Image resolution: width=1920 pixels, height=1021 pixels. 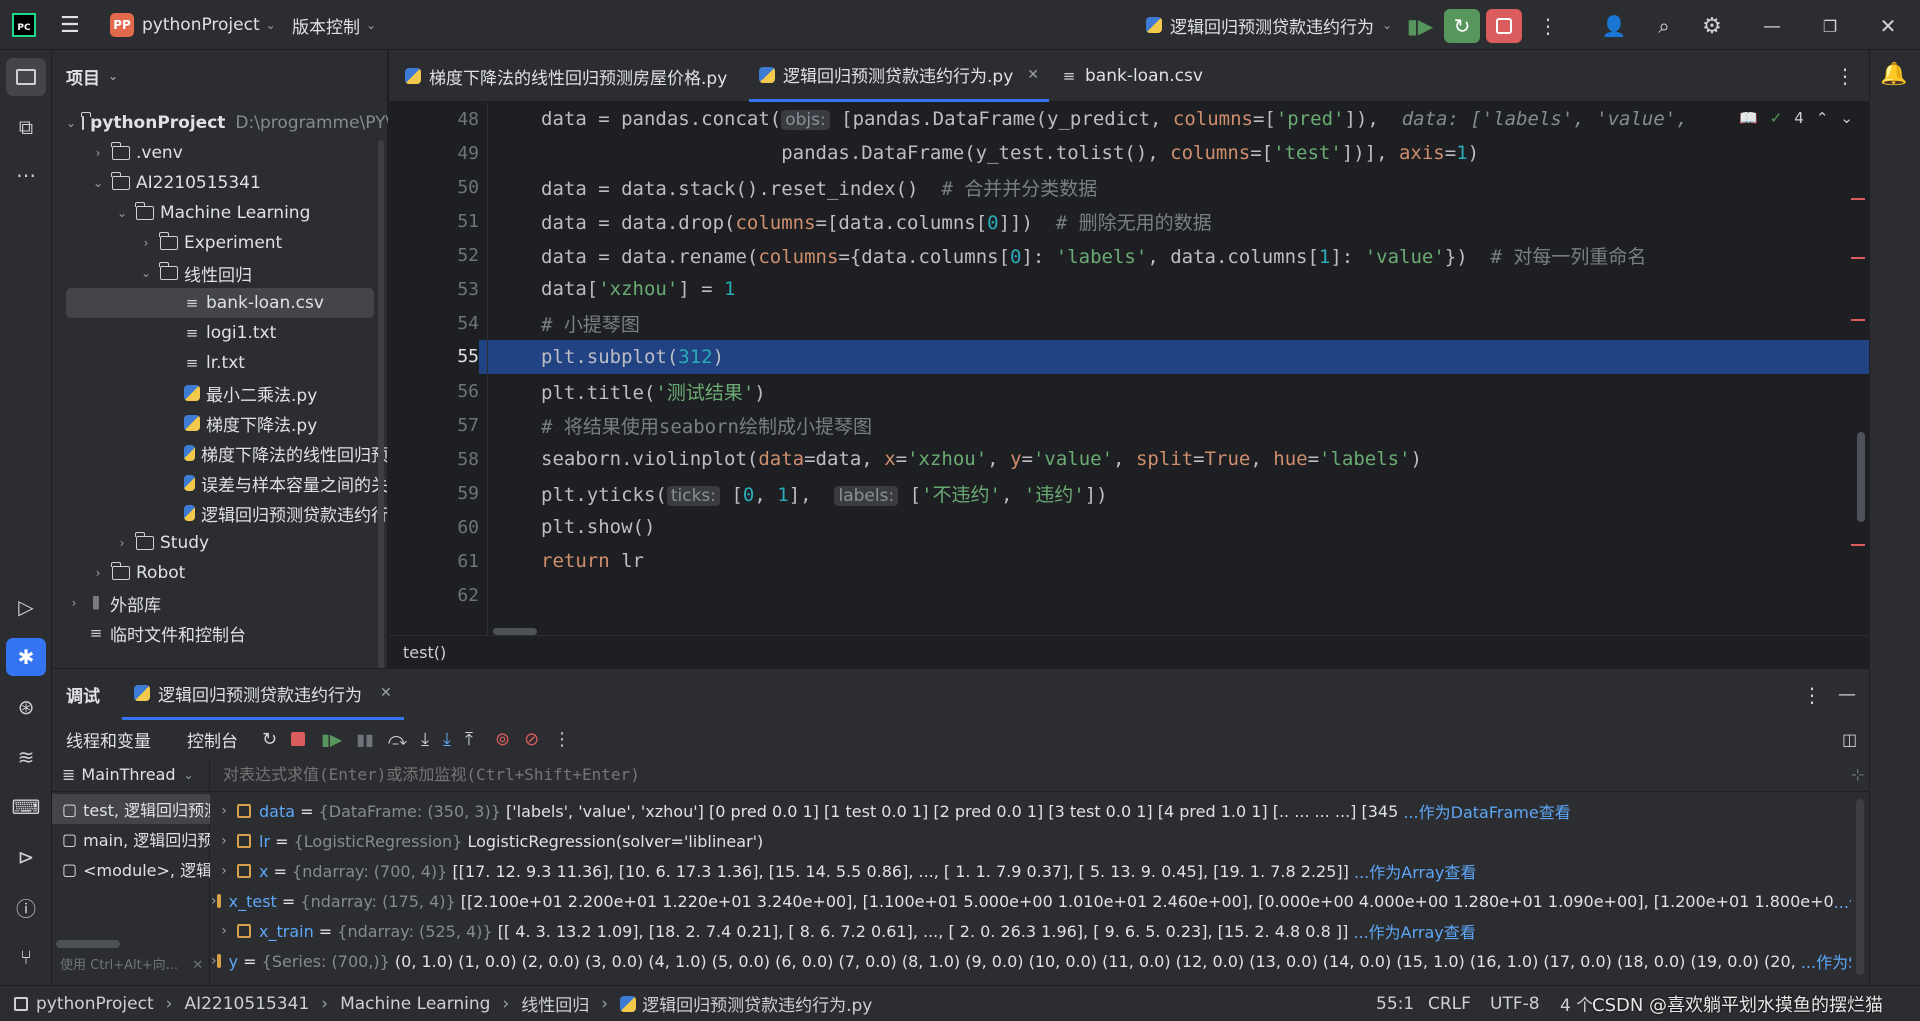 I want to click on breadcrumb-function: test(), so click(x=424, y=652).